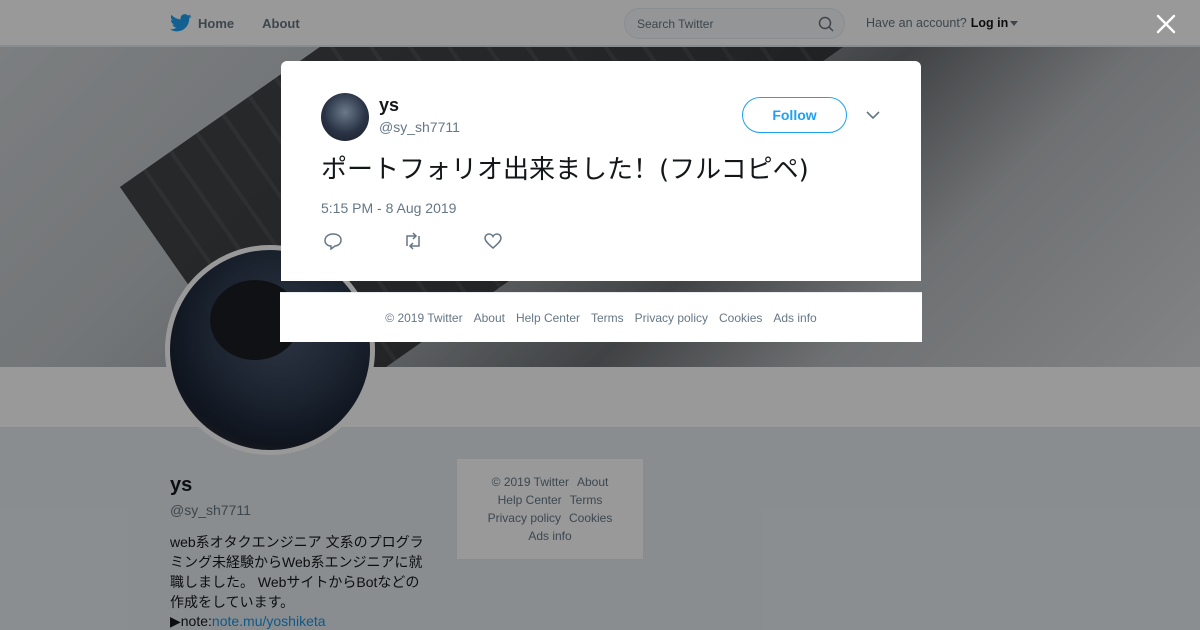 This screenshot has width=1200, height=630. I want to click on reply-icon, so click(333, 241).